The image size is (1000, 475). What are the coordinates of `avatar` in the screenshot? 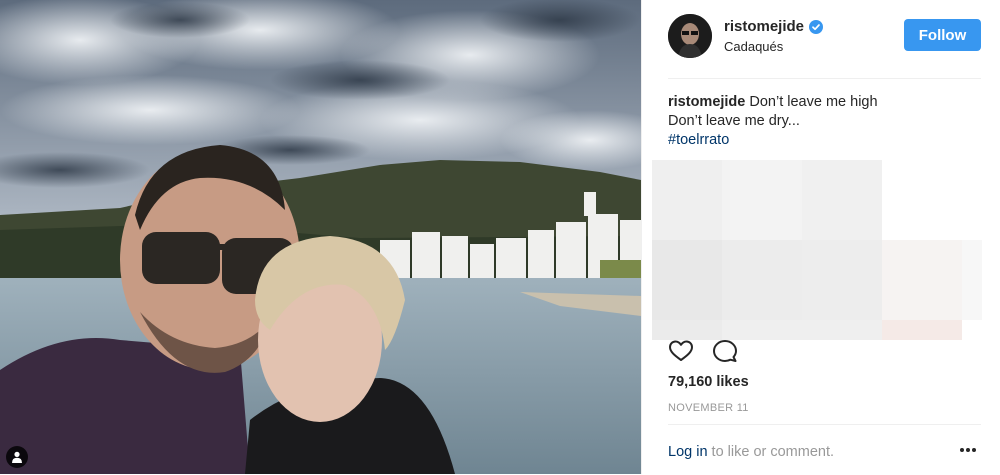 It's located at (690, 36).